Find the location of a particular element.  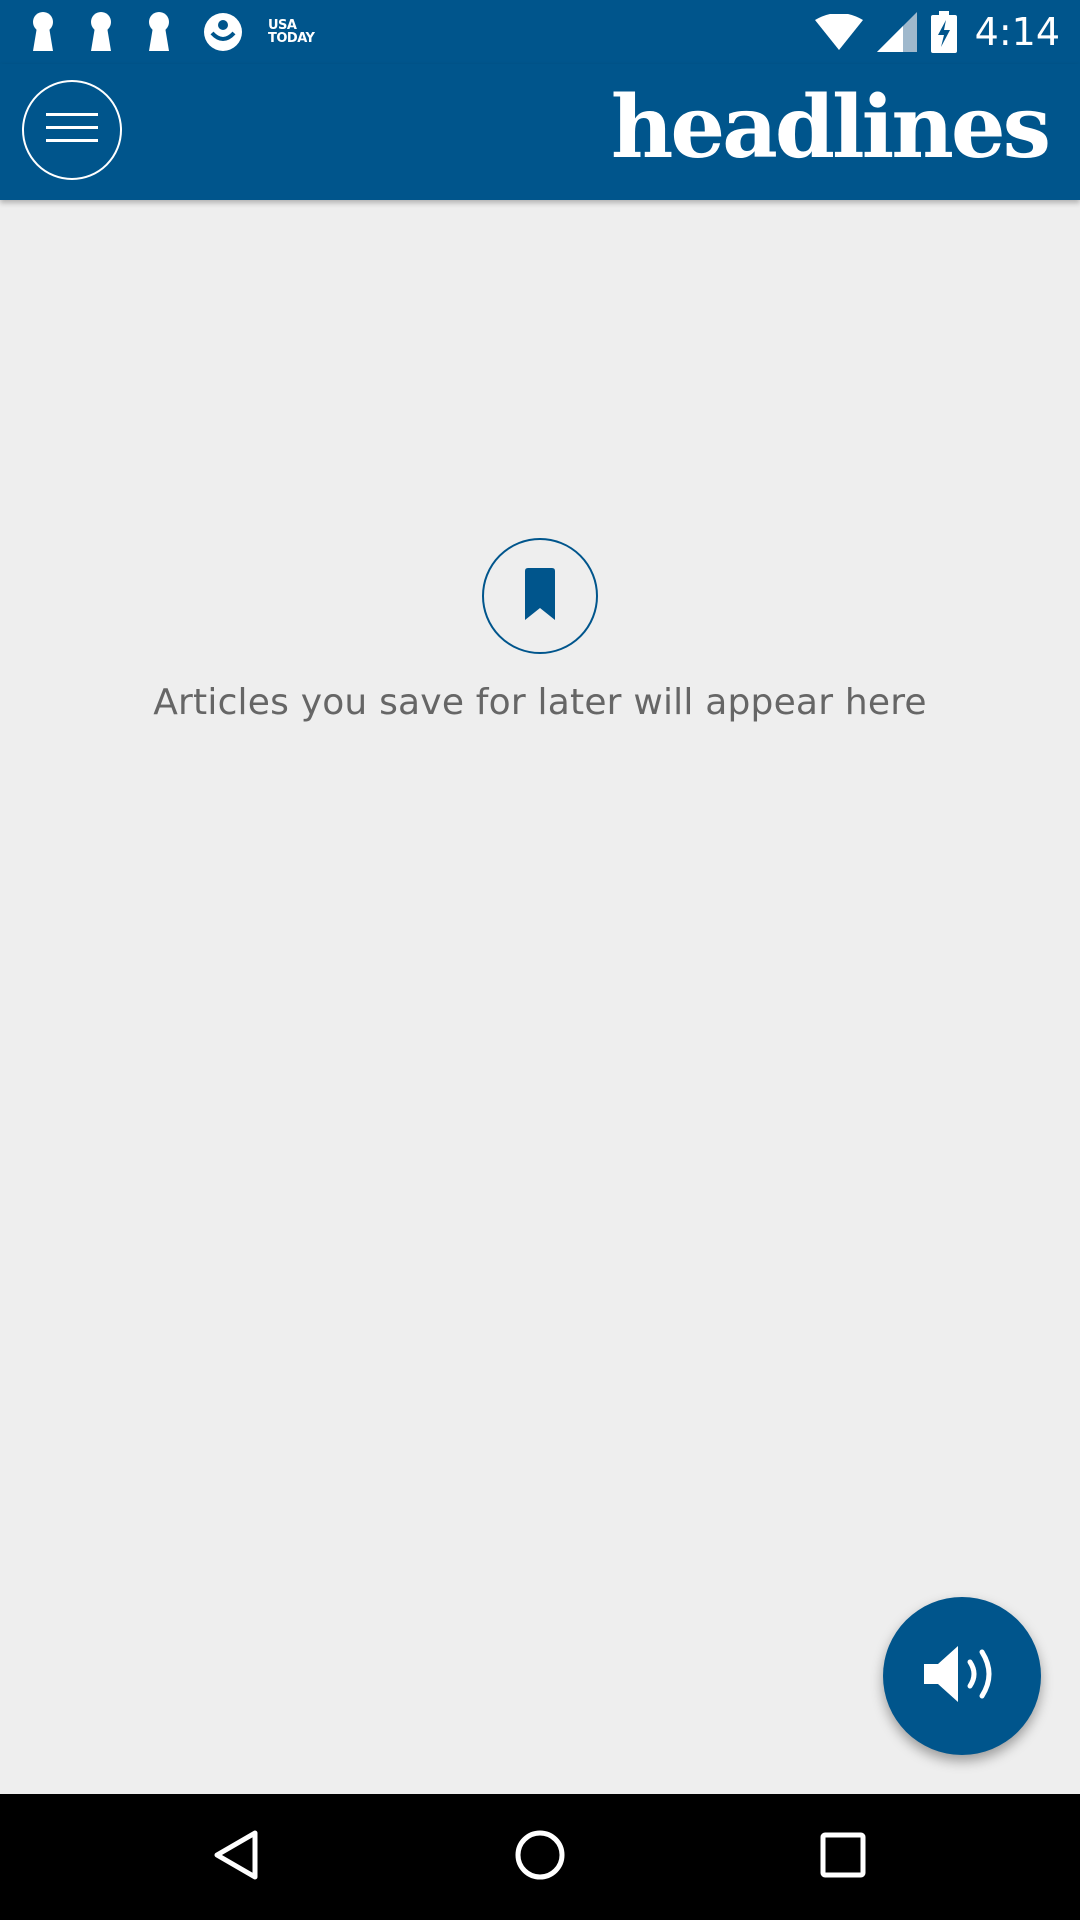

app-title: headlines is located at coordinates (830, 127).